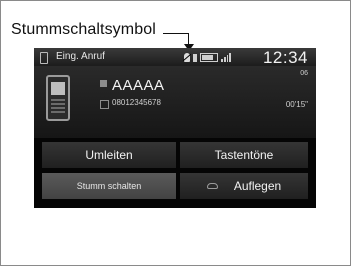 Image resolution: width=351 pixels, height=266 pixels. I want to click on clock: 12:34, so click(285, 57).